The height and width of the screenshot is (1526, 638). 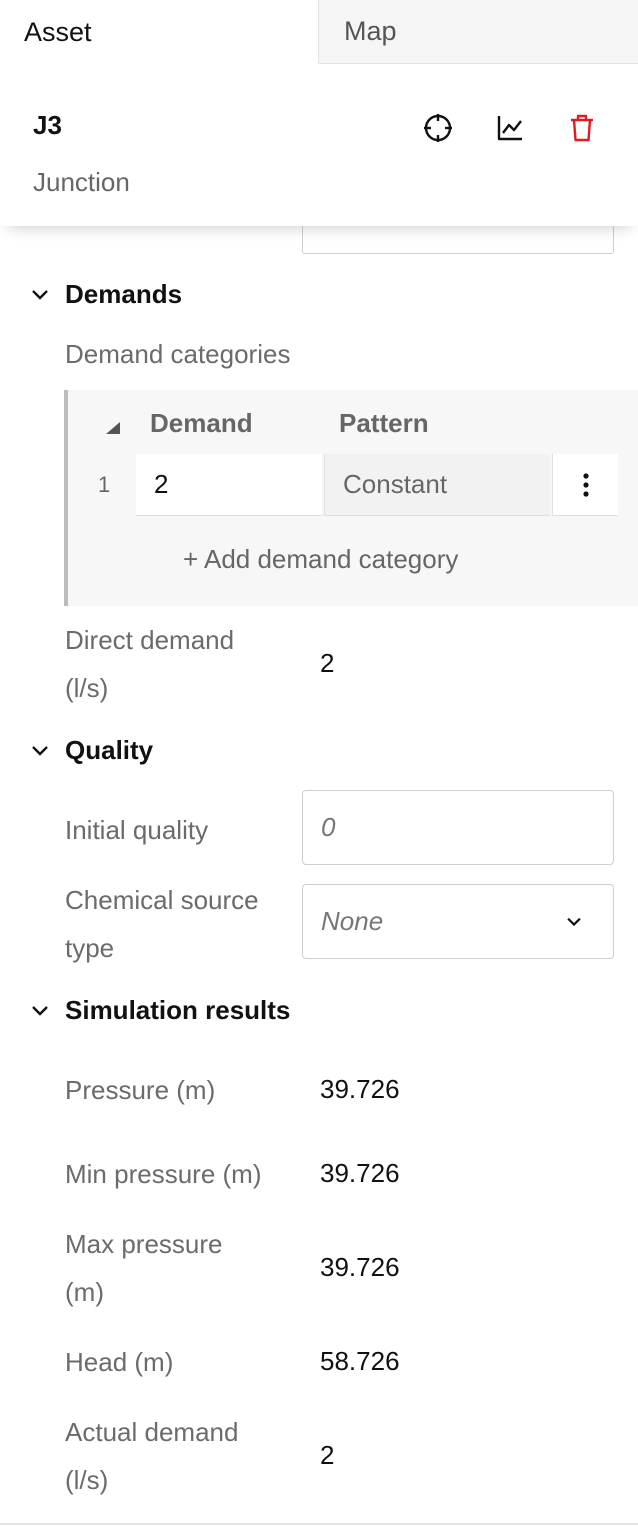 What do you see at coordinates (360, 1089) in the screenshot?
I see `pressure-value: 39.726` at bounding box center [360, 1089].